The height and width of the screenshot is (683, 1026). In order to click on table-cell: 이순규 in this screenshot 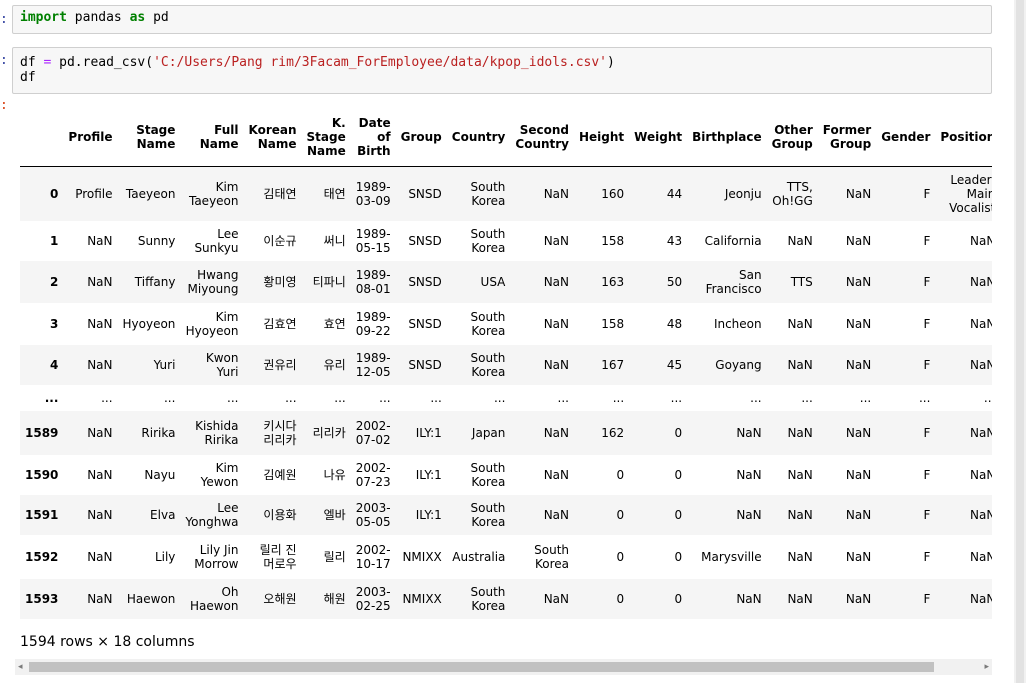, I will do `click(280, 241)`.